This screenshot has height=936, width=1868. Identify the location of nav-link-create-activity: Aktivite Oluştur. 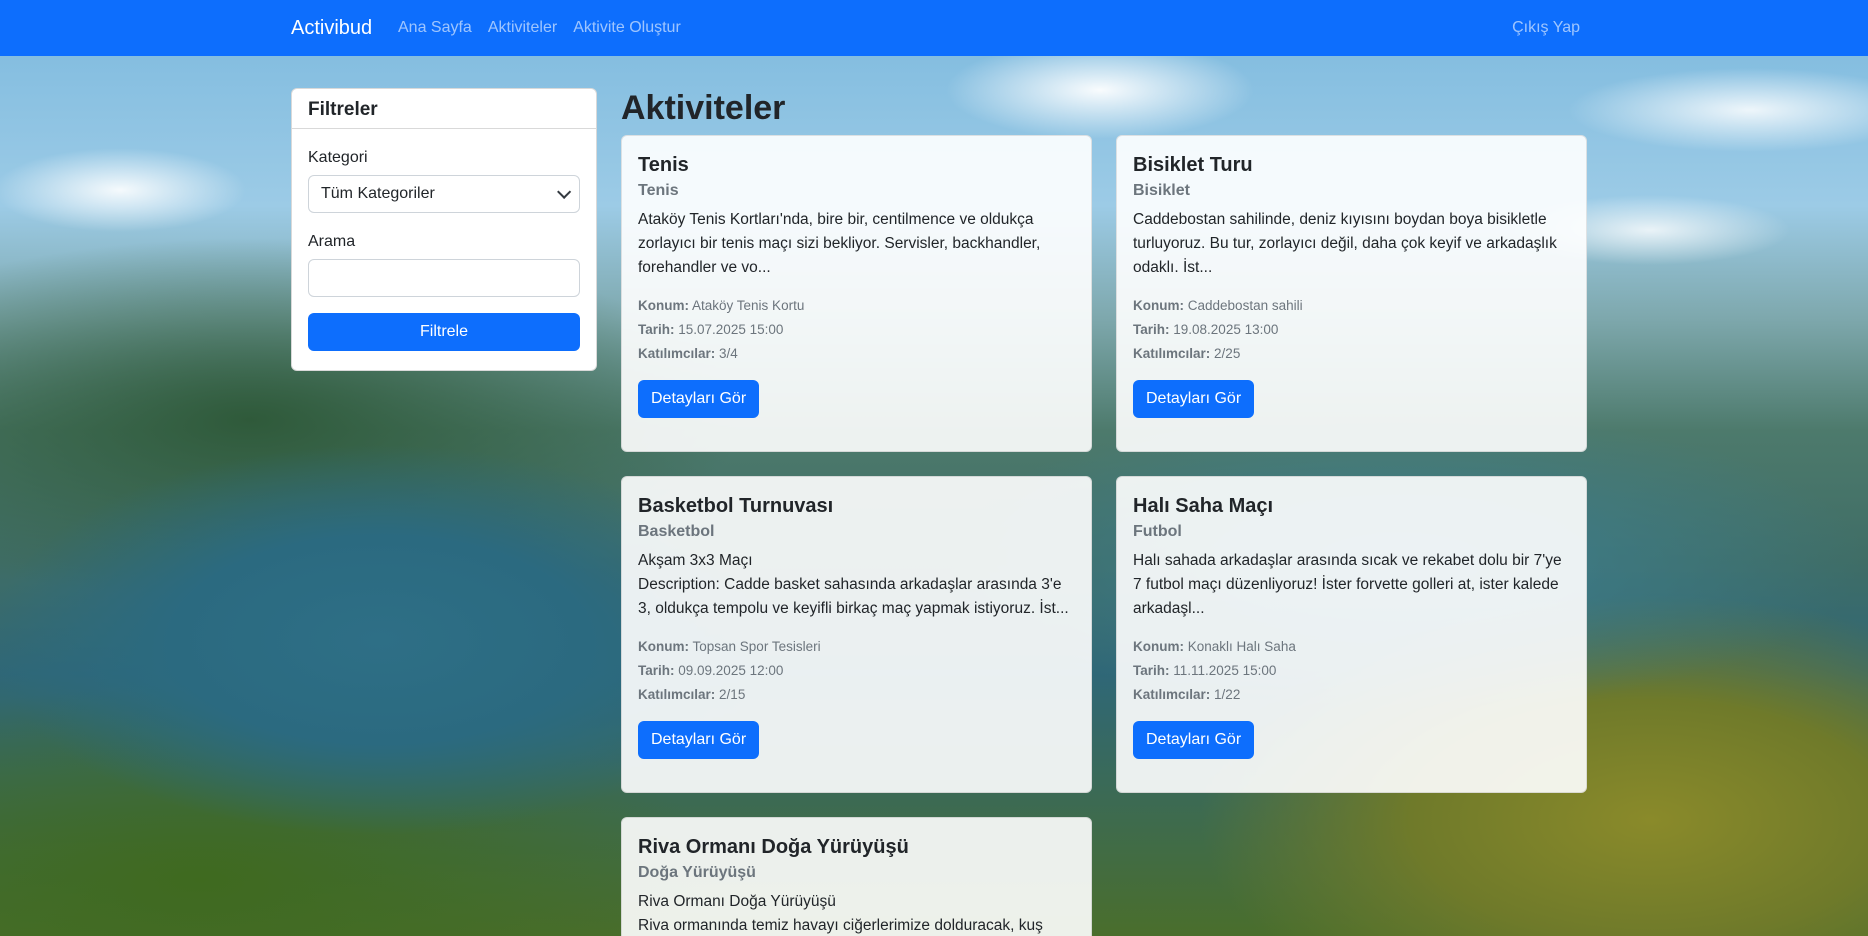
(627, 28).